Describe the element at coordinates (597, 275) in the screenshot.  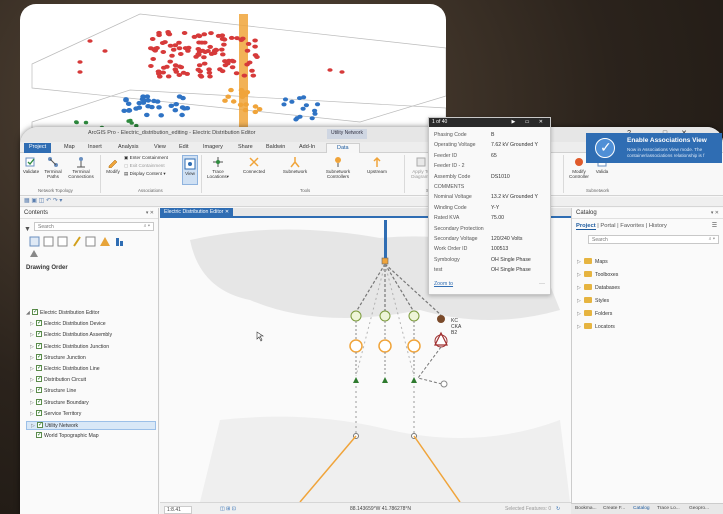
I see `catalog-item: ▷ Toolboxes` at that location.